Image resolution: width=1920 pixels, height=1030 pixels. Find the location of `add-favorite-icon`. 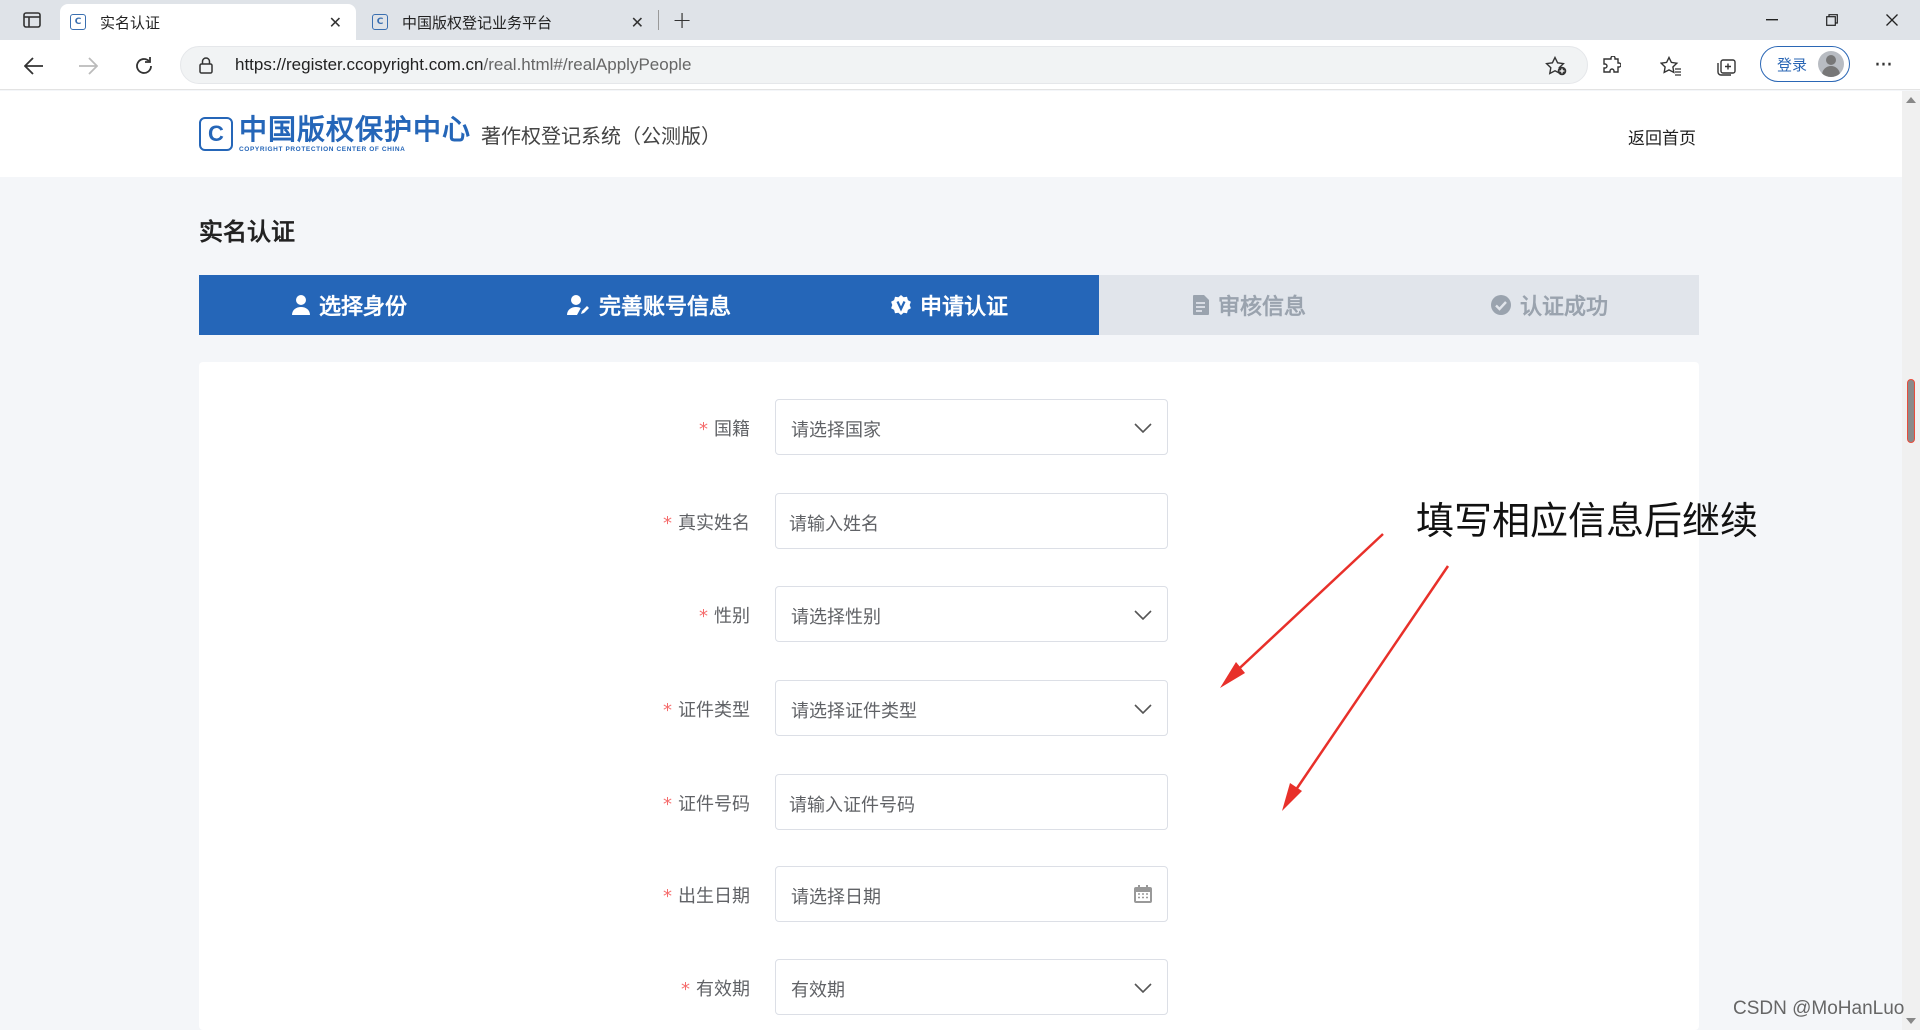

add-favorite-icon is located at coordinates (1556, 67).